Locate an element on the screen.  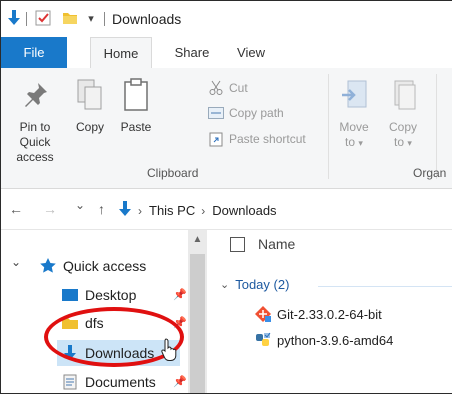
group-label: Today (2) is located at coordinates (262, 284).